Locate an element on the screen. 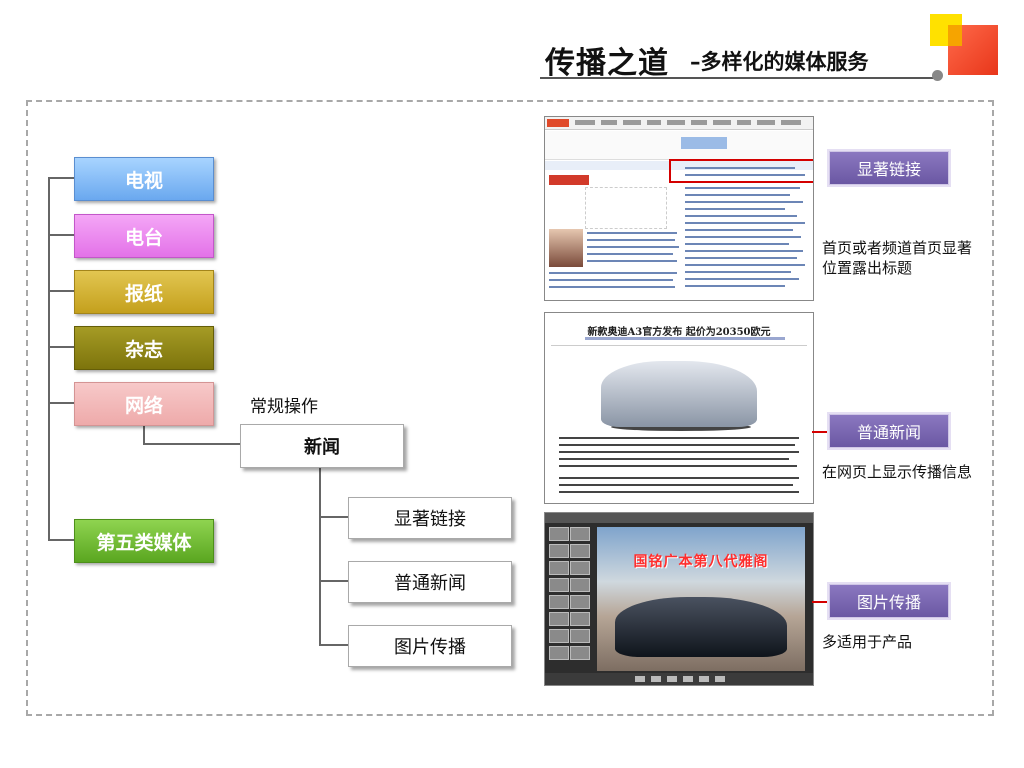 This screenshot has height=768, width=1024. portal-search-row is located at coordinates (679, 145).